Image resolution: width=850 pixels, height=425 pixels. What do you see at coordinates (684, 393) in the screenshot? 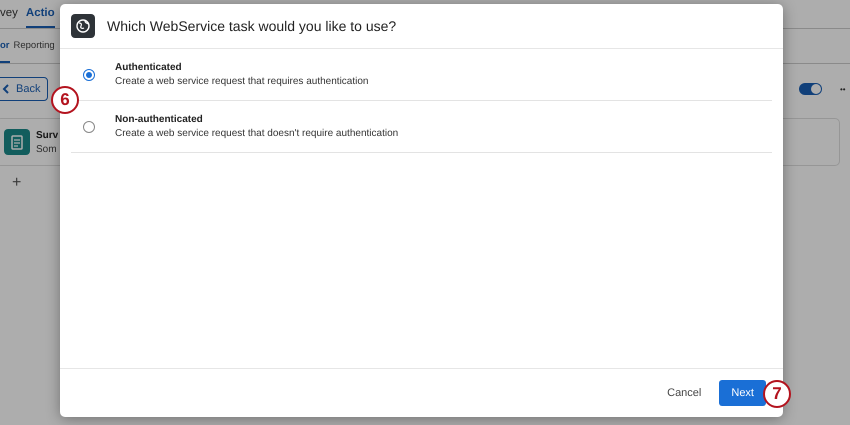
I see `cancel-button: Cancel` at bounding box center [684, 393].